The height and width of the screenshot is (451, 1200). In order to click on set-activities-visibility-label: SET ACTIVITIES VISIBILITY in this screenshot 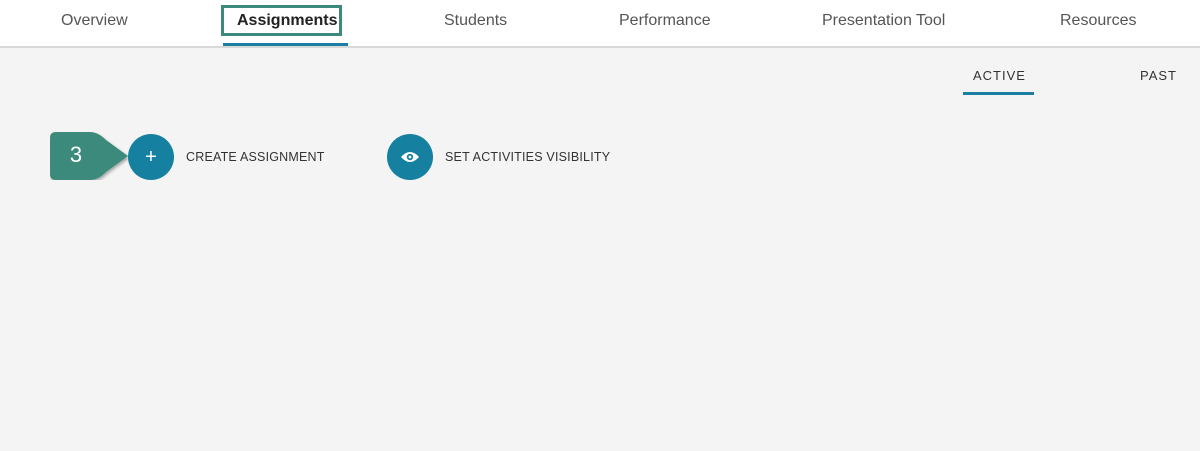, I will do `click(527, 157)`.